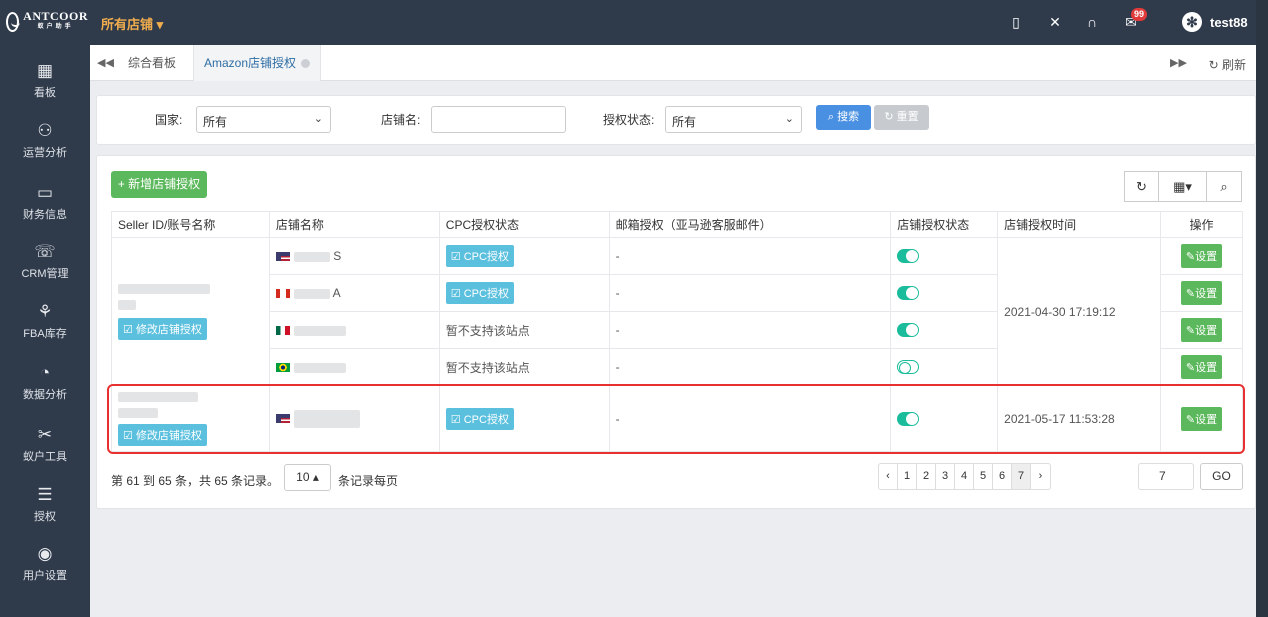 This screenshot has width=1268, height=617. What do you see at coordinates (45, 261) in the screenshot?
I see `sidebar-item-crm: ☏ CRM管理` at bounding box center [45, 261].